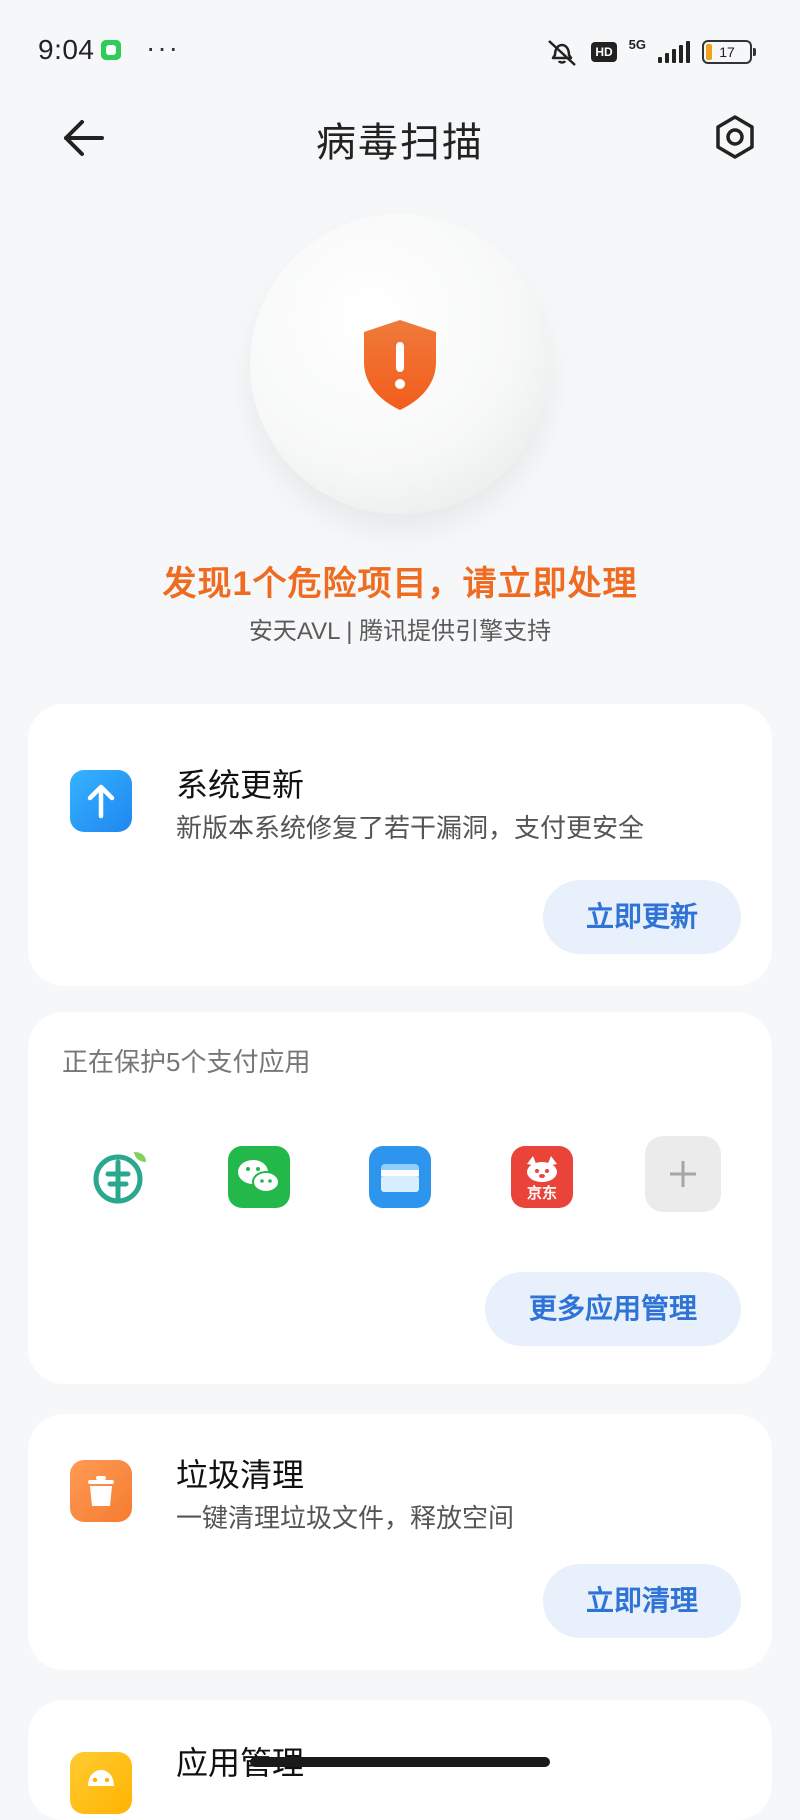 The height and width of the screenshot is (1820, 800). I want to click on status-time: 9:04, so click(66, 49).